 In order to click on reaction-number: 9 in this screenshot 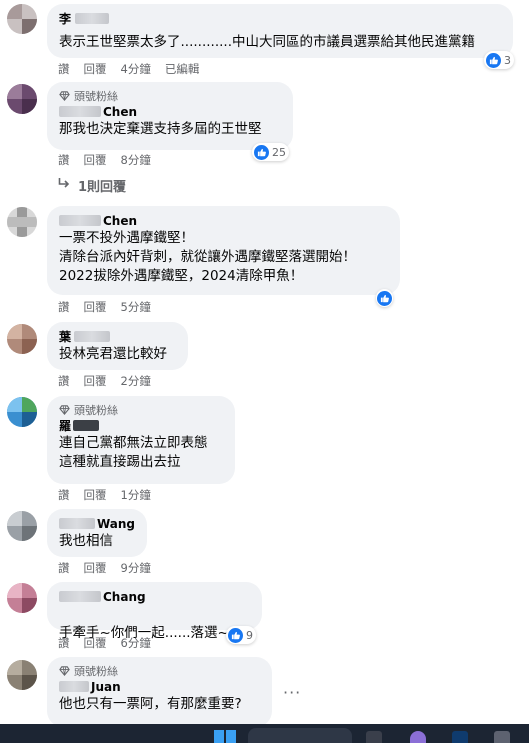, I will do `click(249, 635)`.